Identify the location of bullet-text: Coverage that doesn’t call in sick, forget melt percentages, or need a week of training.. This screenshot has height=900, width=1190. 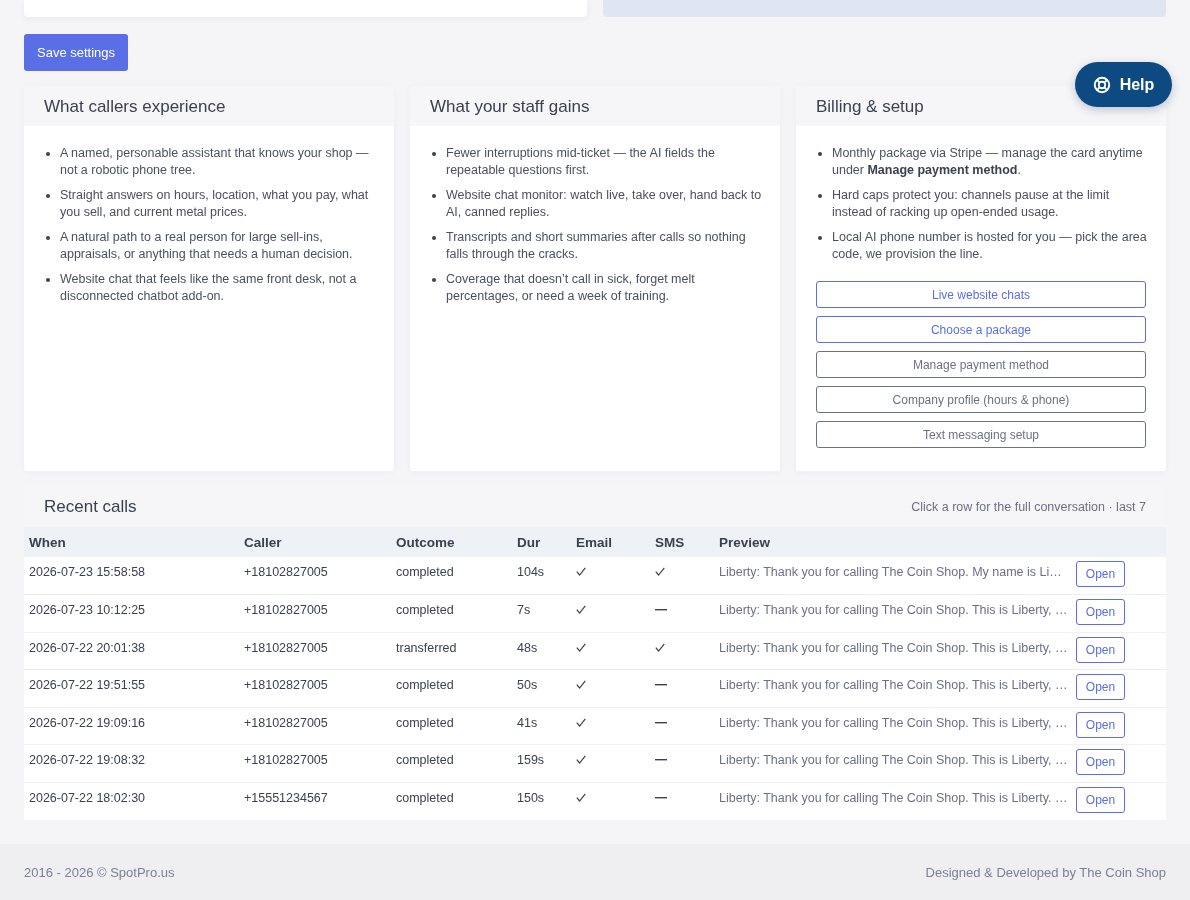
(571, 288).